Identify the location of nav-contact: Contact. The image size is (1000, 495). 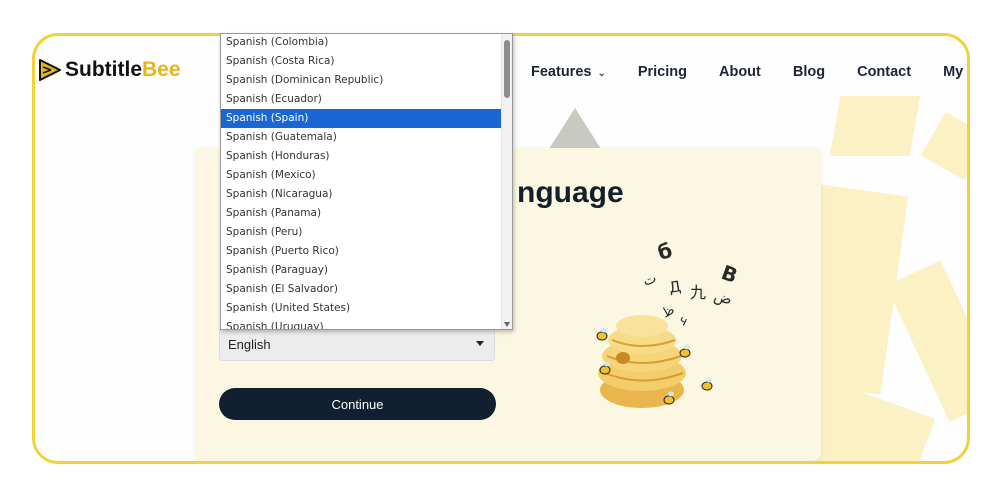
(884, 72).